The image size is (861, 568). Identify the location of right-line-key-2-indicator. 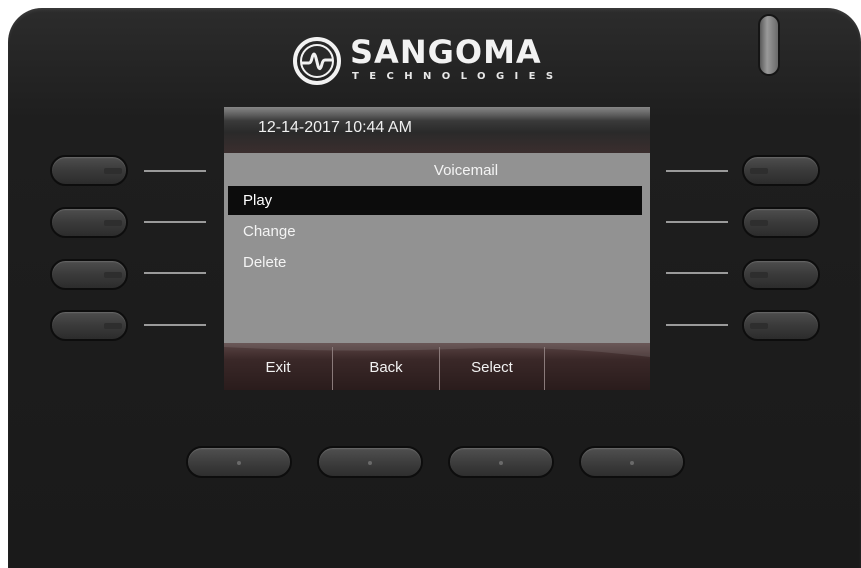
(697, 222).